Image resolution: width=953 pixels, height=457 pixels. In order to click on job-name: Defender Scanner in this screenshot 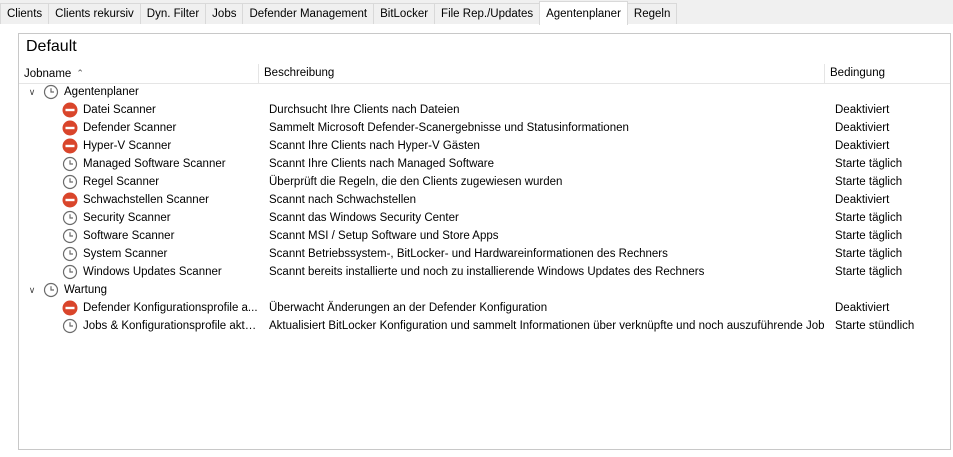, I will do `click(130, 128)`.